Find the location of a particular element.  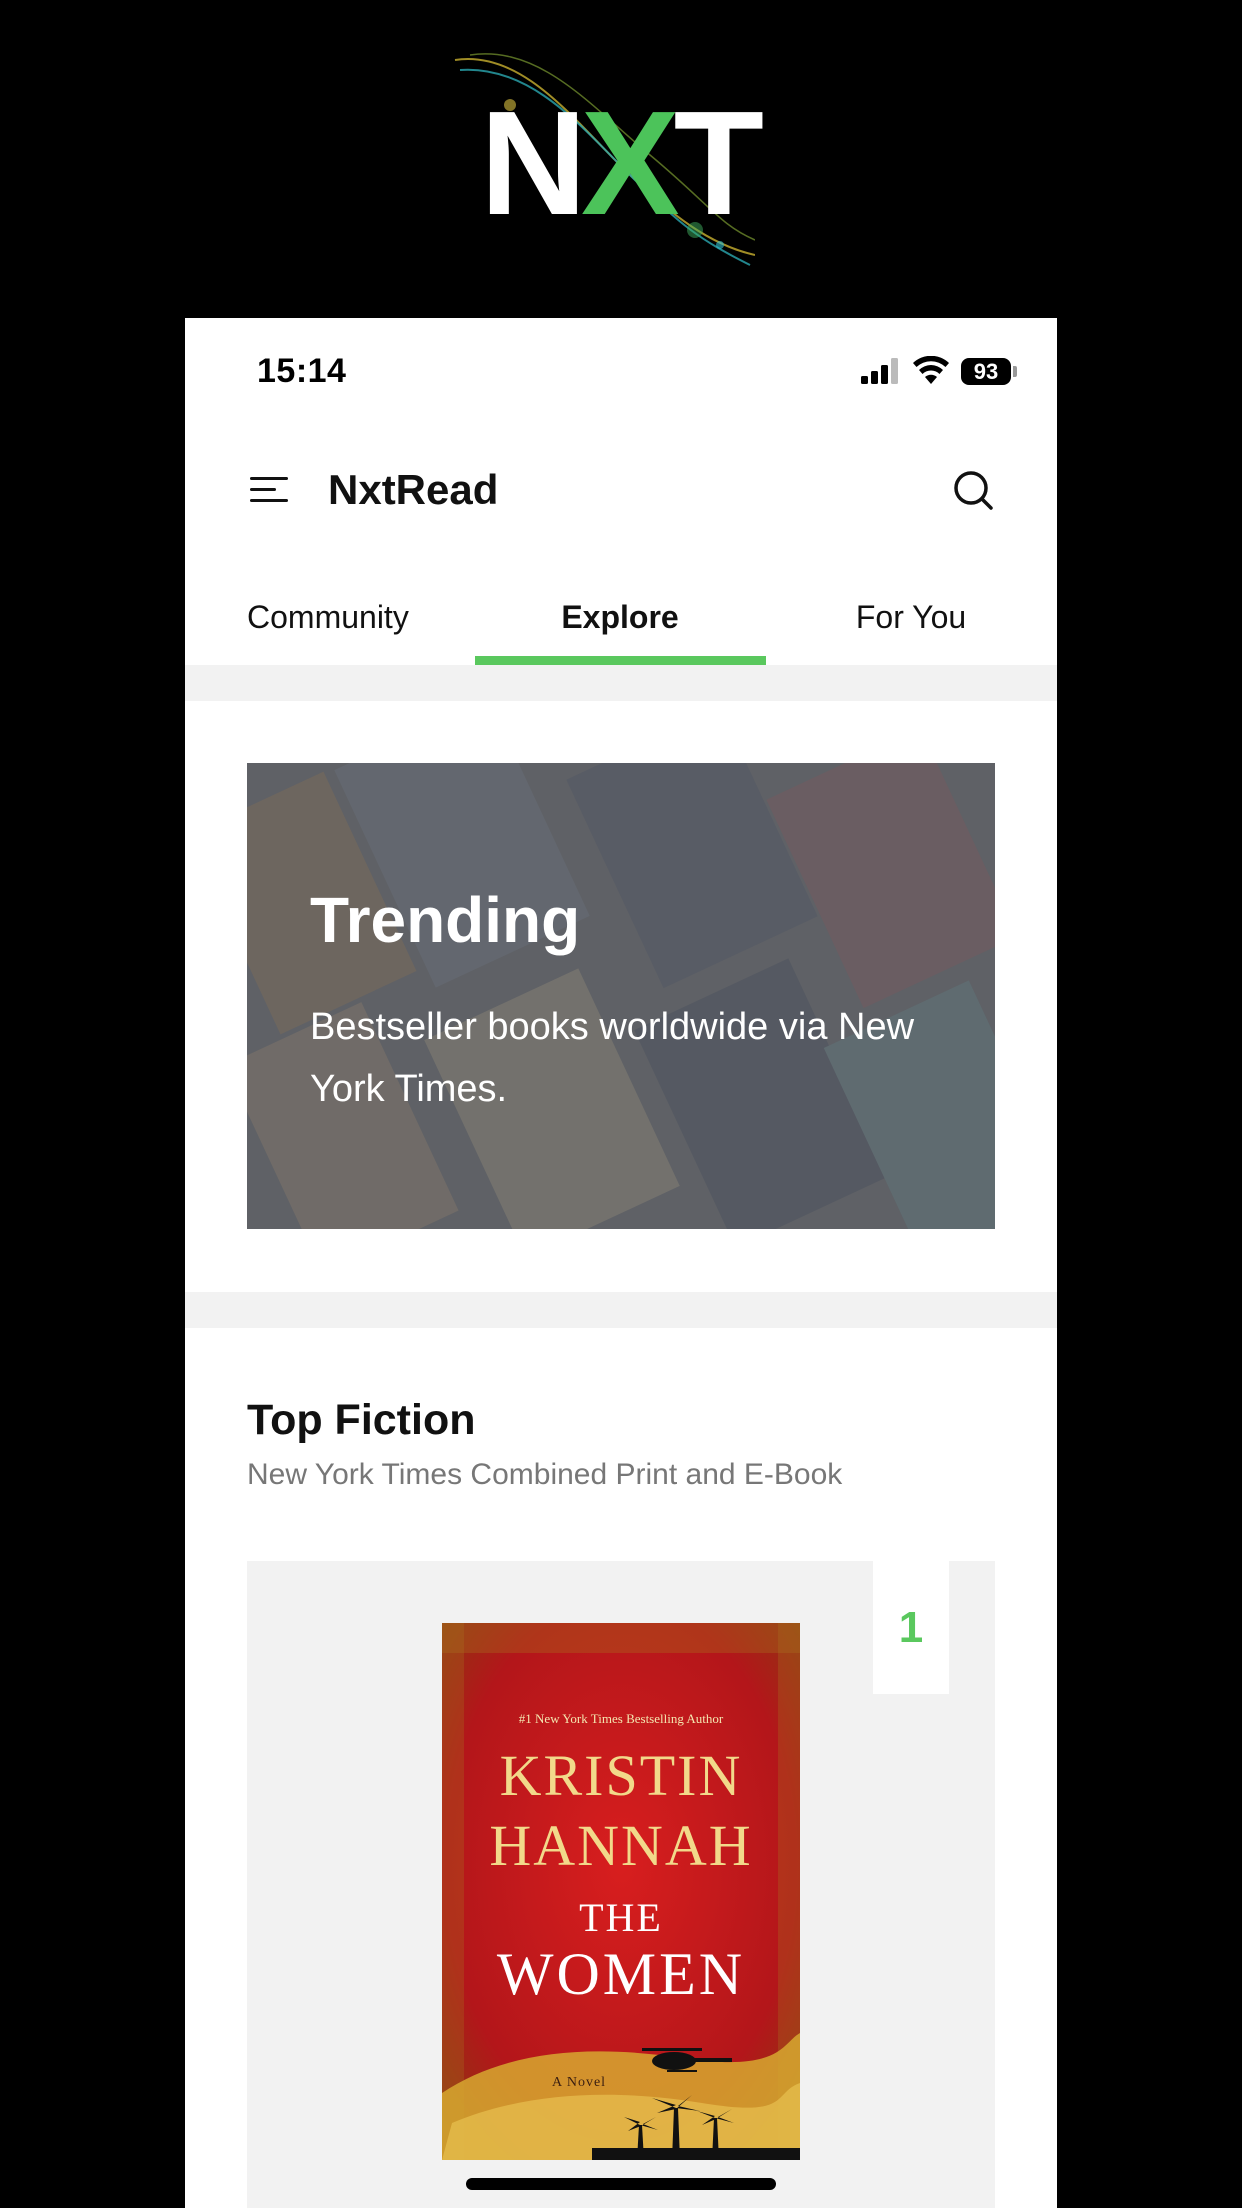

rank-badge: 1 is located at coordinates (911, 1627).